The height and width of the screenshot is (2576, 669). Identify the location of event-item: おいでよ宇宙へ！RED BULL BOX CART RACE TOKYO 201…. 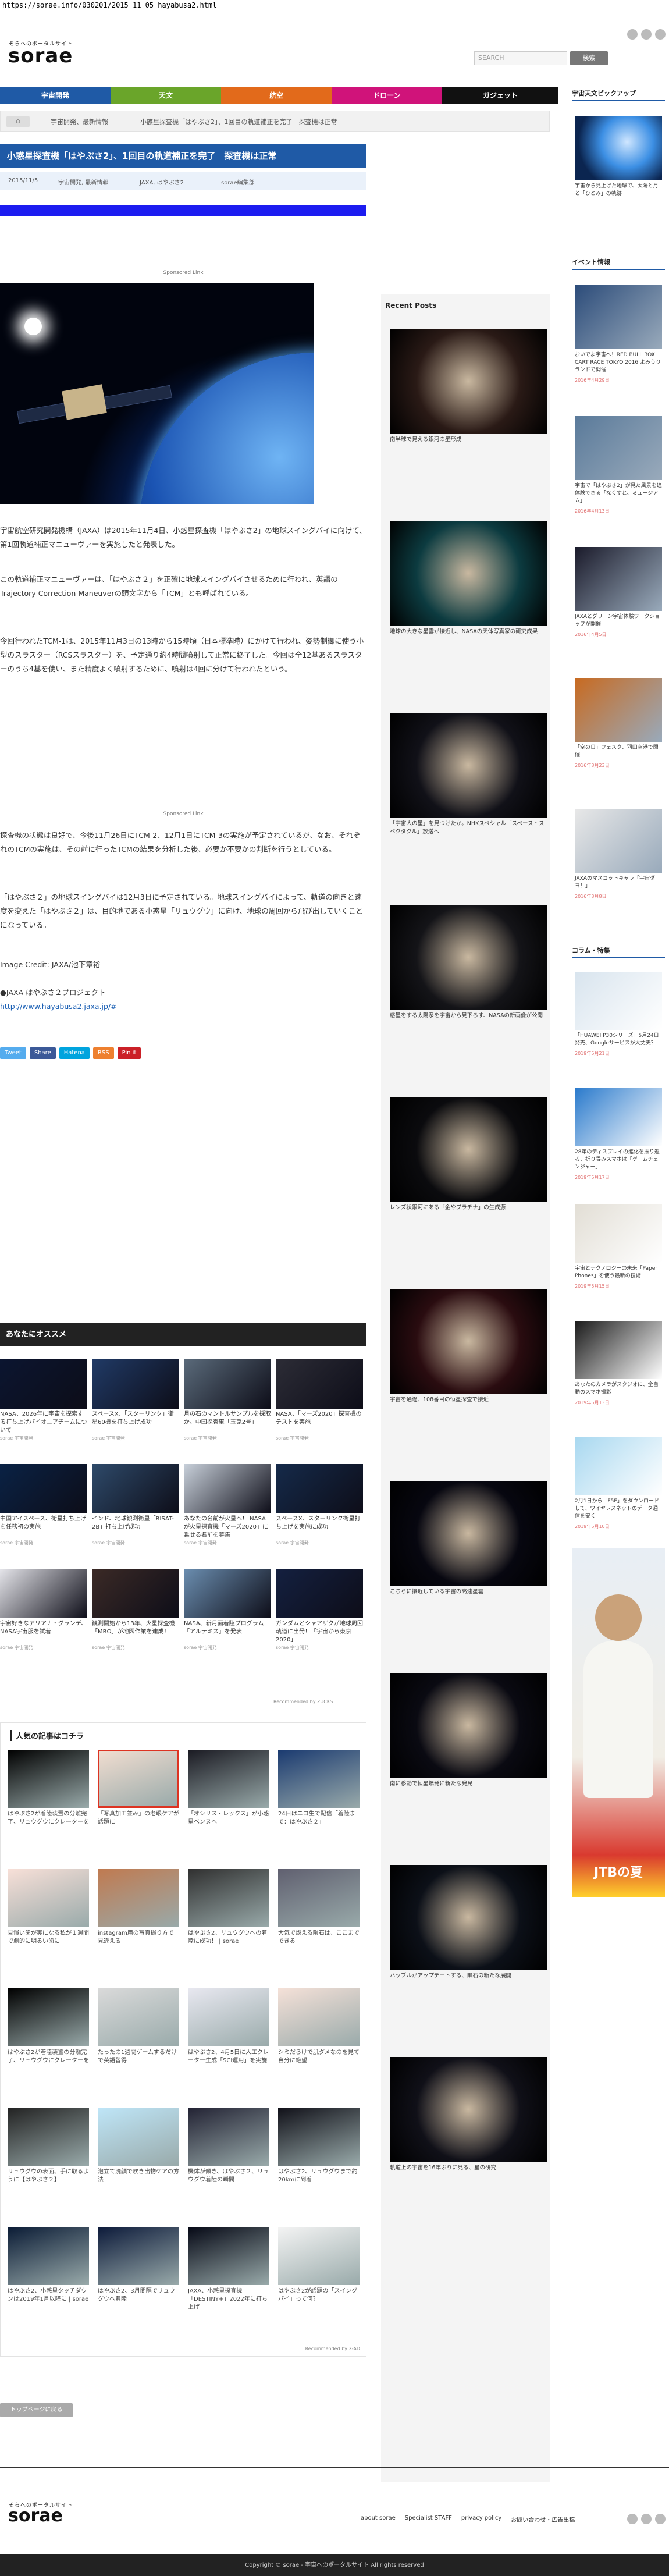
(618, 334).